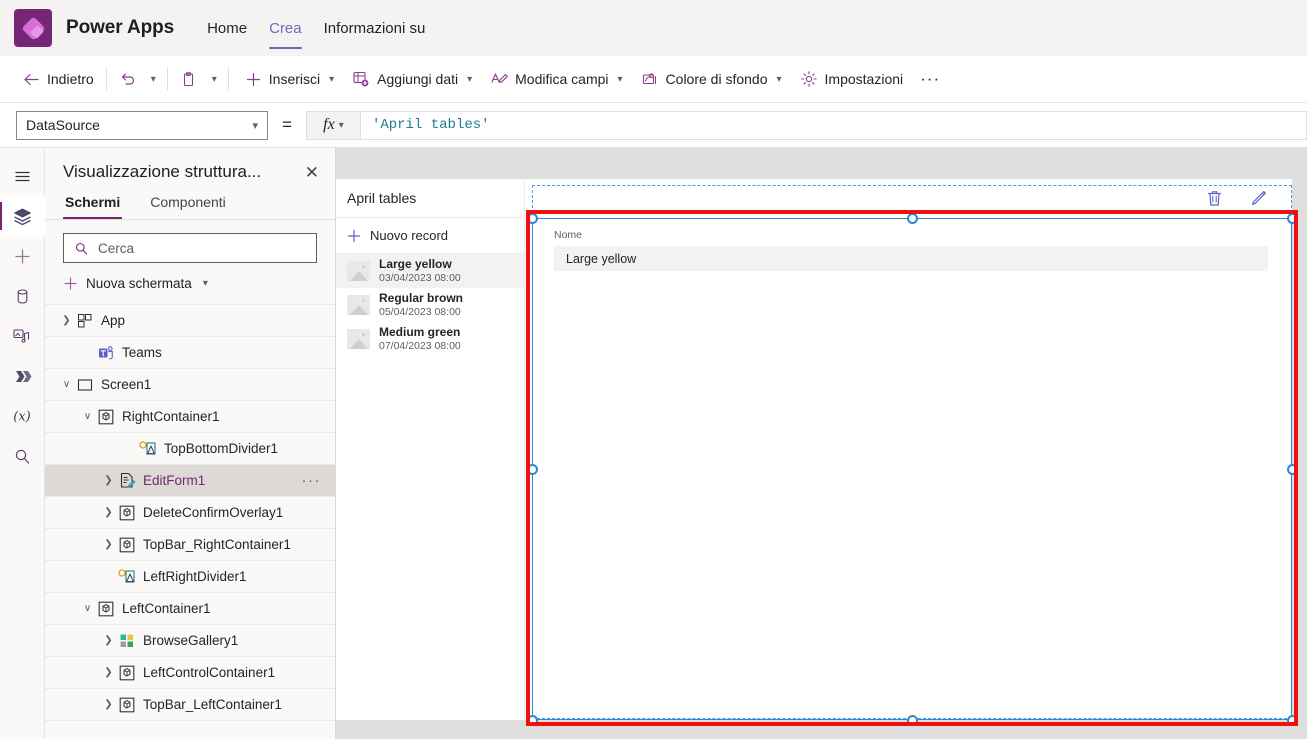  What do you see at coordinates (106, 353) in the screenshot?
I see `teams-icon` at bounding box center [106, 353].